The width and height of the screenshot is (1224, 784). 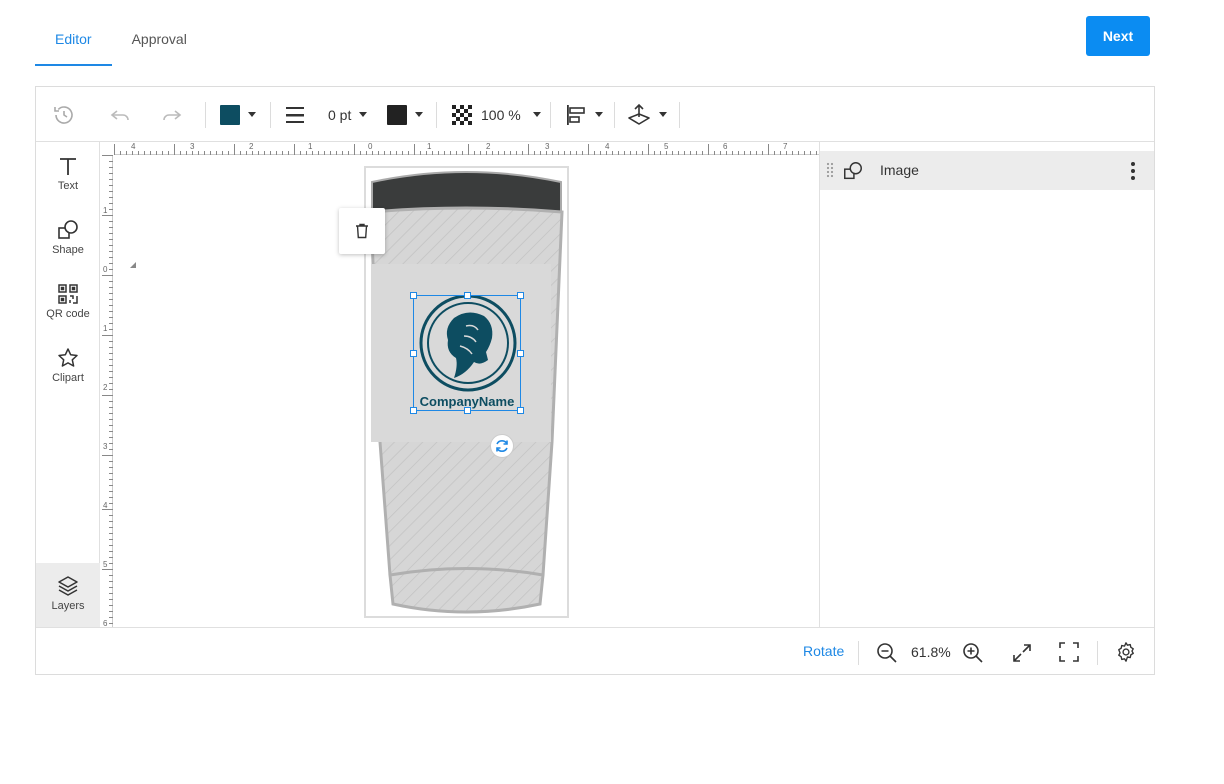 I want to click on layer-item-label: Image, so click(x=899, y=170).